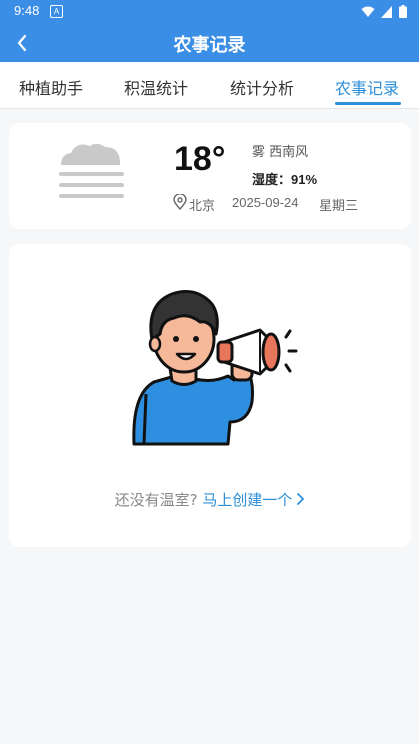 This screenshot has width=419, height=744. I want to click on city: 北京, so click(202, 206).